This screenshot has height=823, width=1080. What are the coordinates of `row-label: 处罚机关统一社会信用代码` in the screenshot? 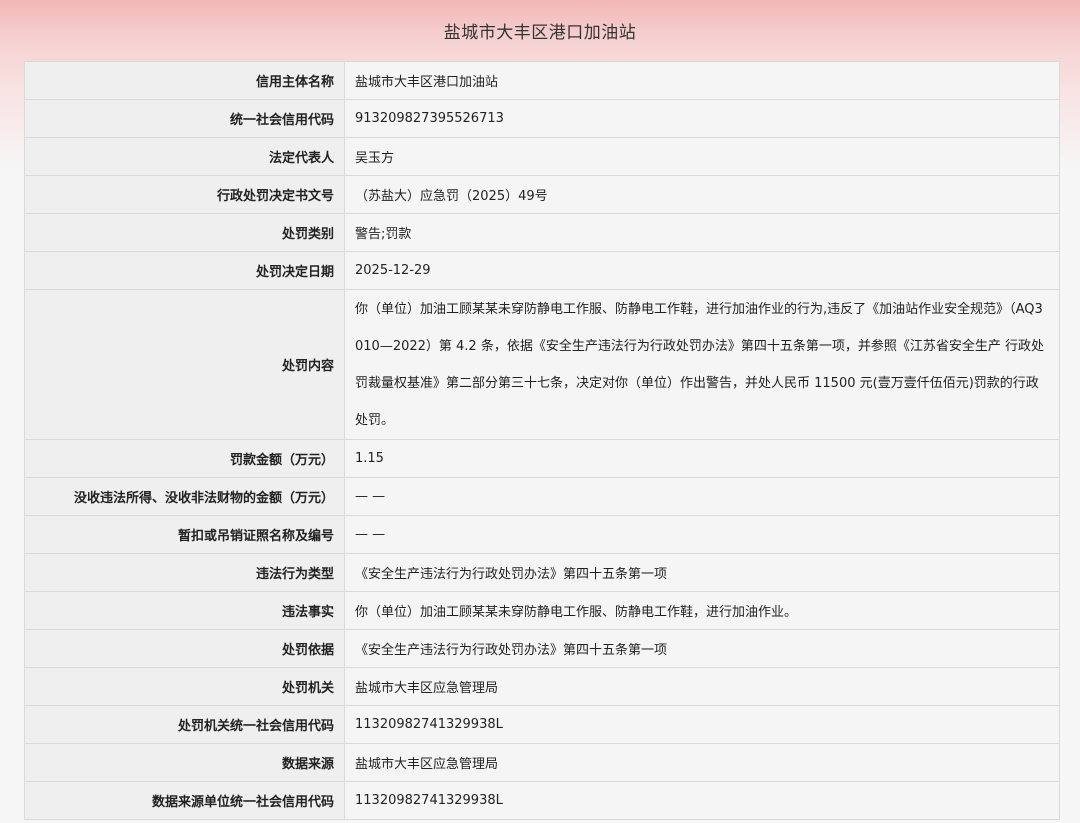 It's located at (184, 724).